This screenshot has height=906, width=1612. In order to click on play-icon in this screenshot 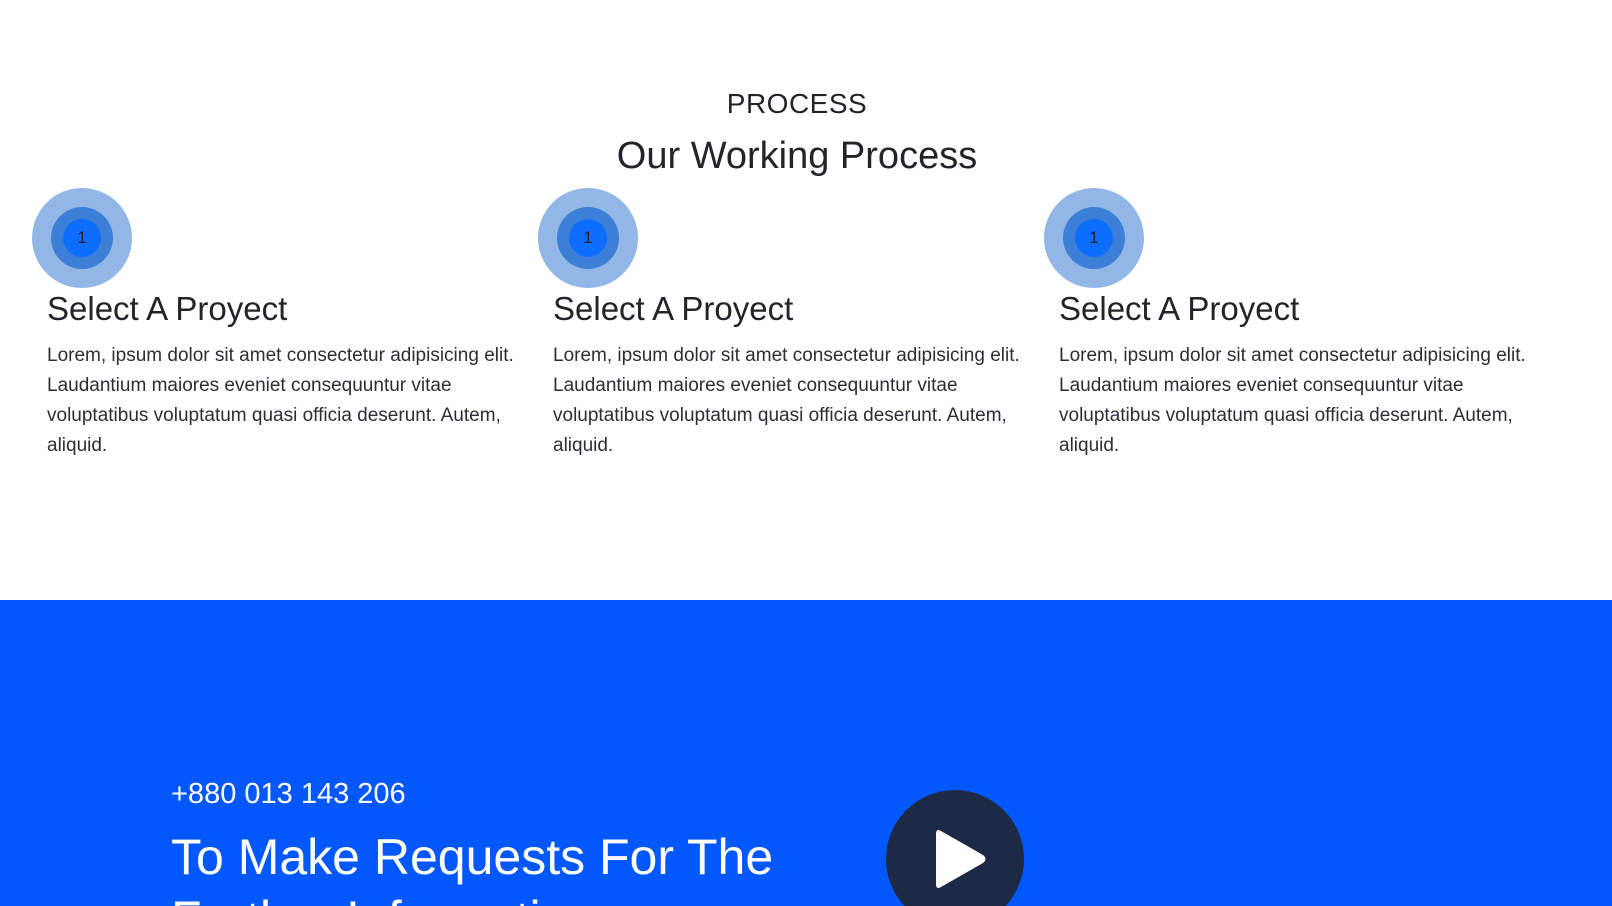, I will do `click(961, 859)`.